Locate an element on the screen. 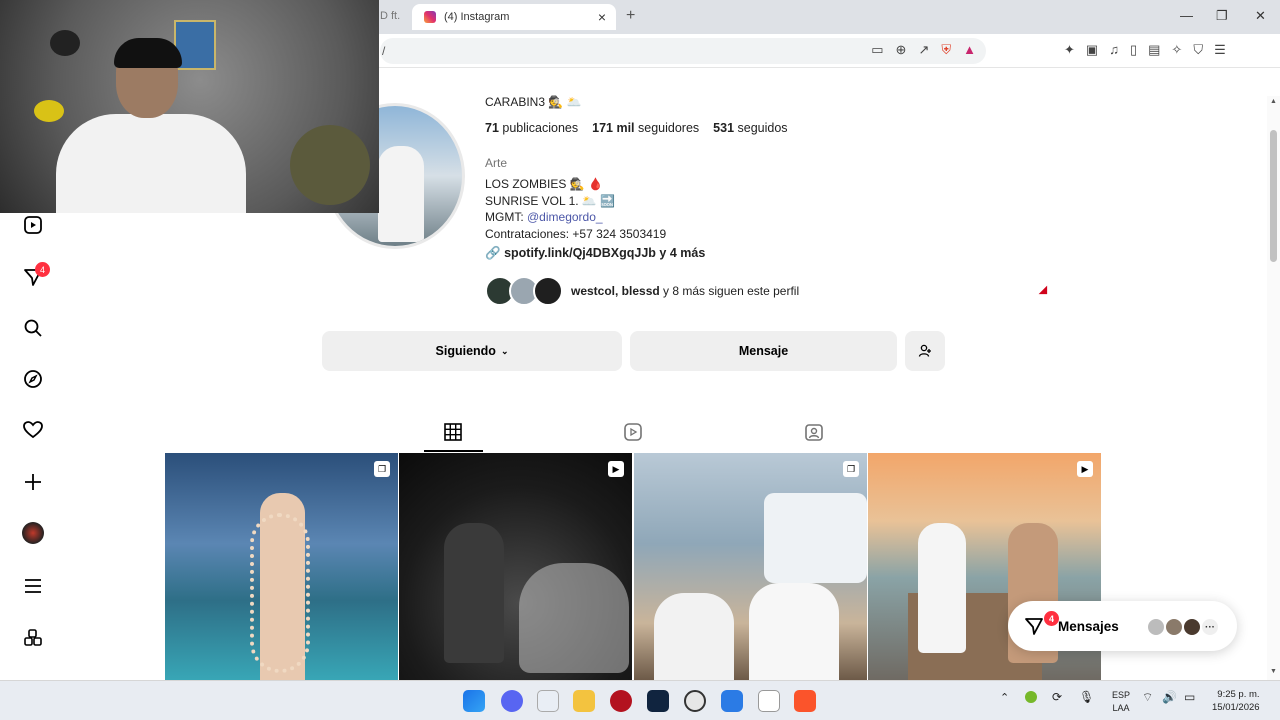  bio-mgmt: MGMT: @dimegordo_ is located at coordinates (544, 217).